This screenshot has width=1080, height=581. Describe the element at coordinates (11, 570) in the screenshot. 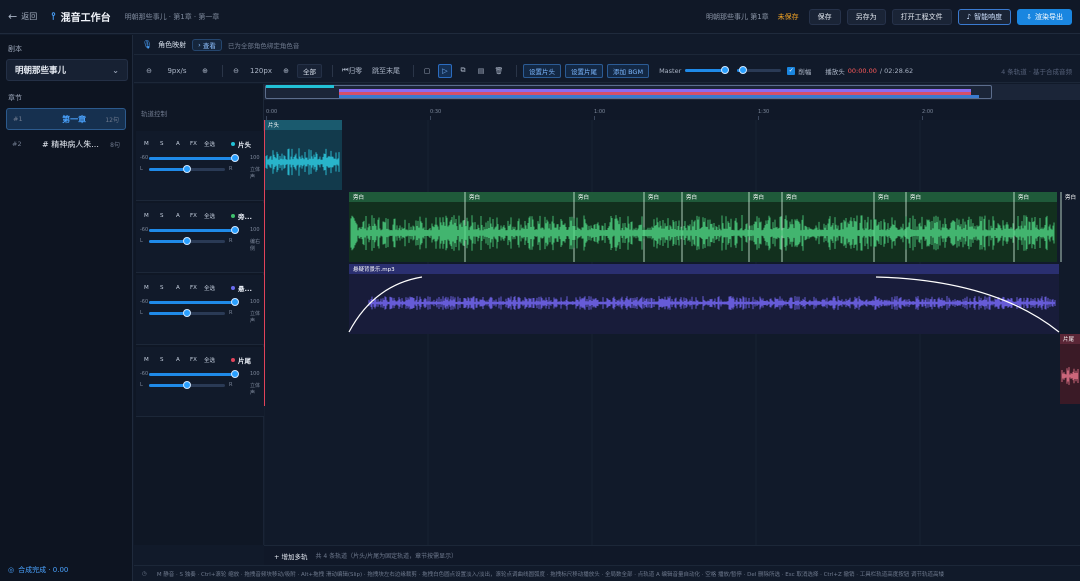

I see `check-circle-icon: ◎` at that location.